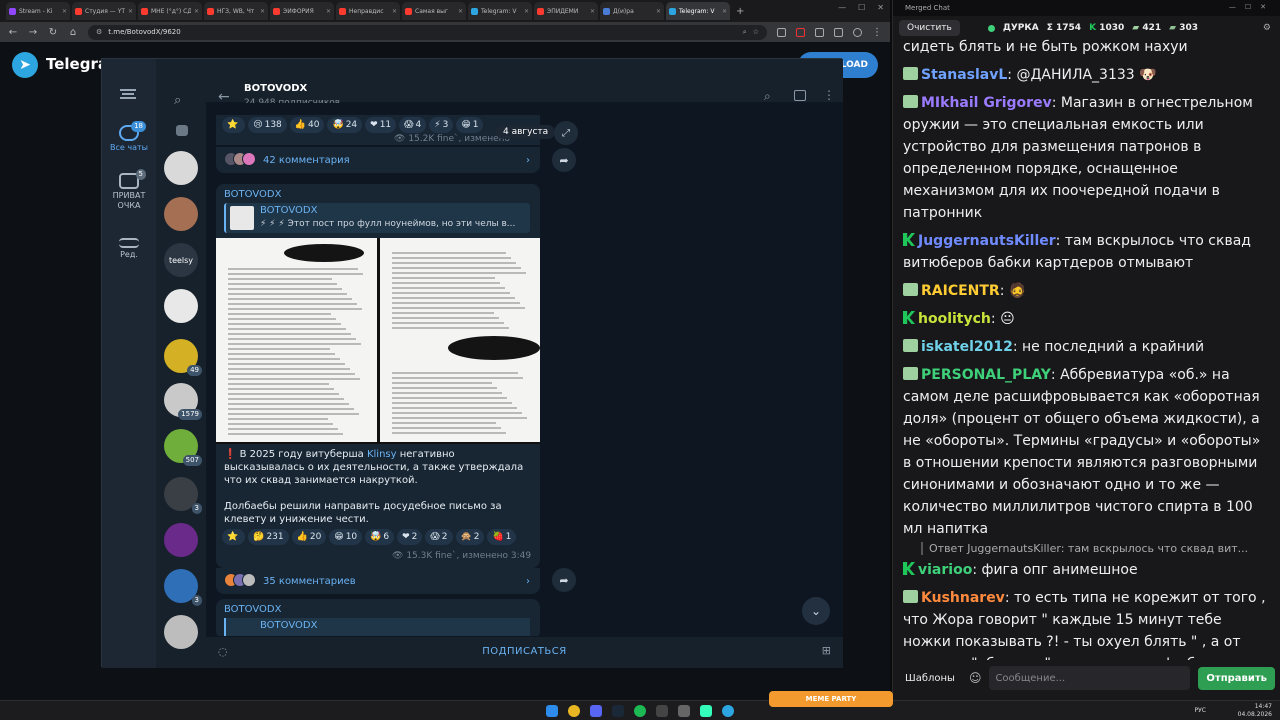 The image size is (1280, 720). What do you see at coordinates (53, 32) in the screenshot?
I see `reload-icon: ↻` at bounding box center [53, 32].